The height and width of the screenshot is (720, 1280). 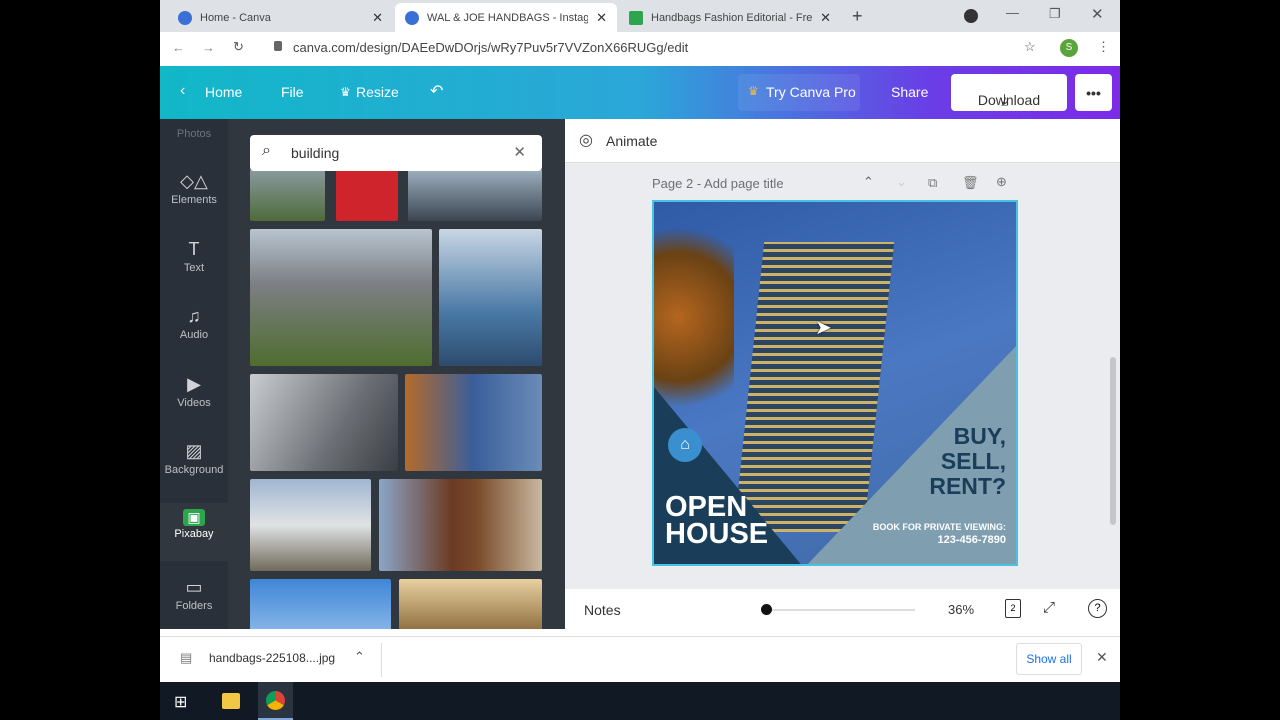 What do you see at coordinates (1001, 182) in the screenshot?
I see `add-page-icon: ⊕` at bounding box center [1001, 182].